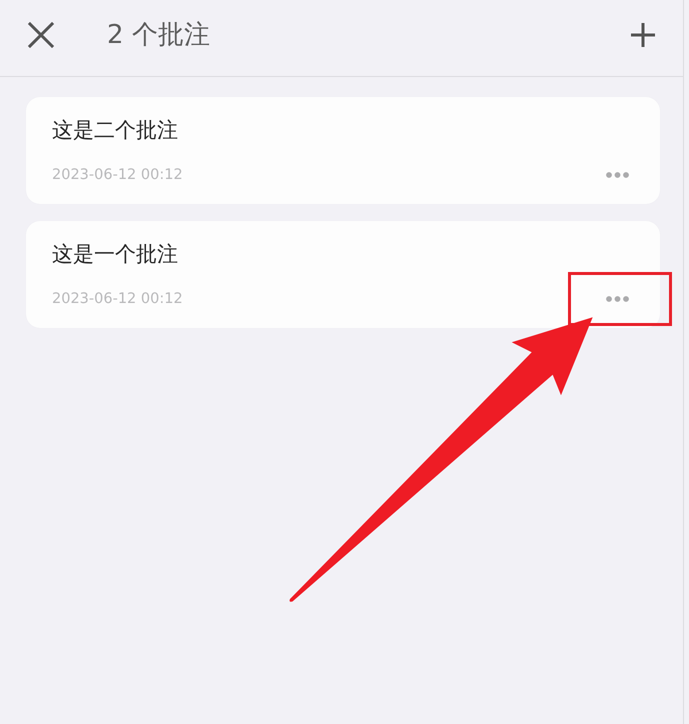 Image resolution: width=689 pixels, height=724 pixels. Describe the element at coordinates (343, 274) in the screenshot. I see `note-card: 这是一个批注 2023-06-12 00:12` at that location.